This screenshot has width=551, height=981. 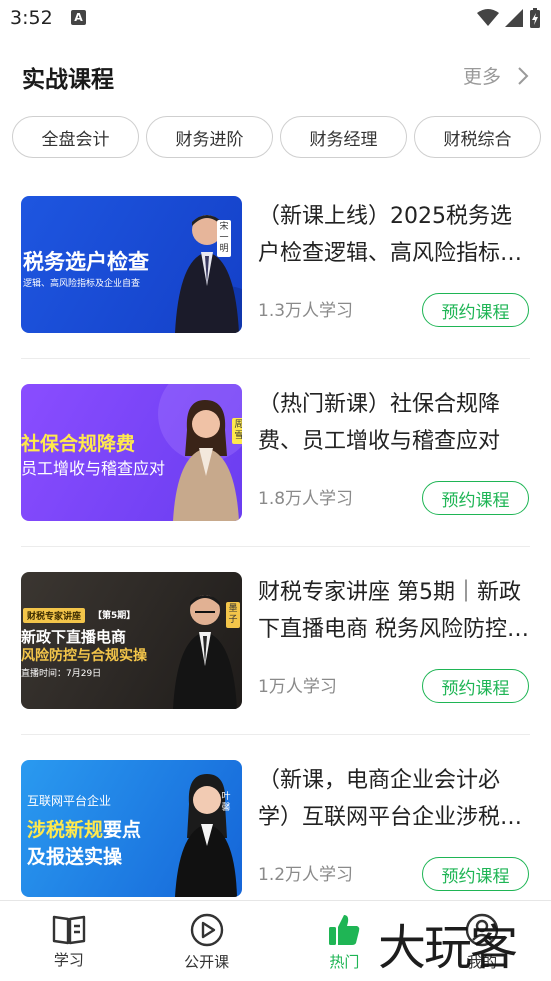 What do you see at coordinates (306, 499) in the screenshot?
I see `learner-count: 1.8万人学习` at bounding box center [306, 499].